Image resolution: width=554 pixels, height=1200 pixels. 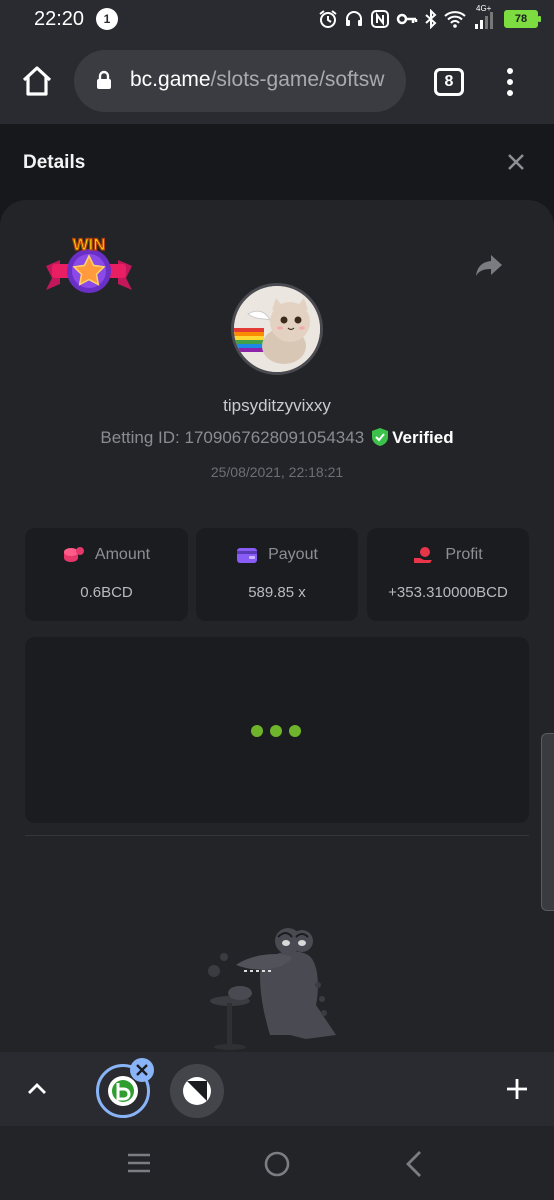 I want to click on stat-amount-value: 0.6BCD, so click(x=106, y=592).